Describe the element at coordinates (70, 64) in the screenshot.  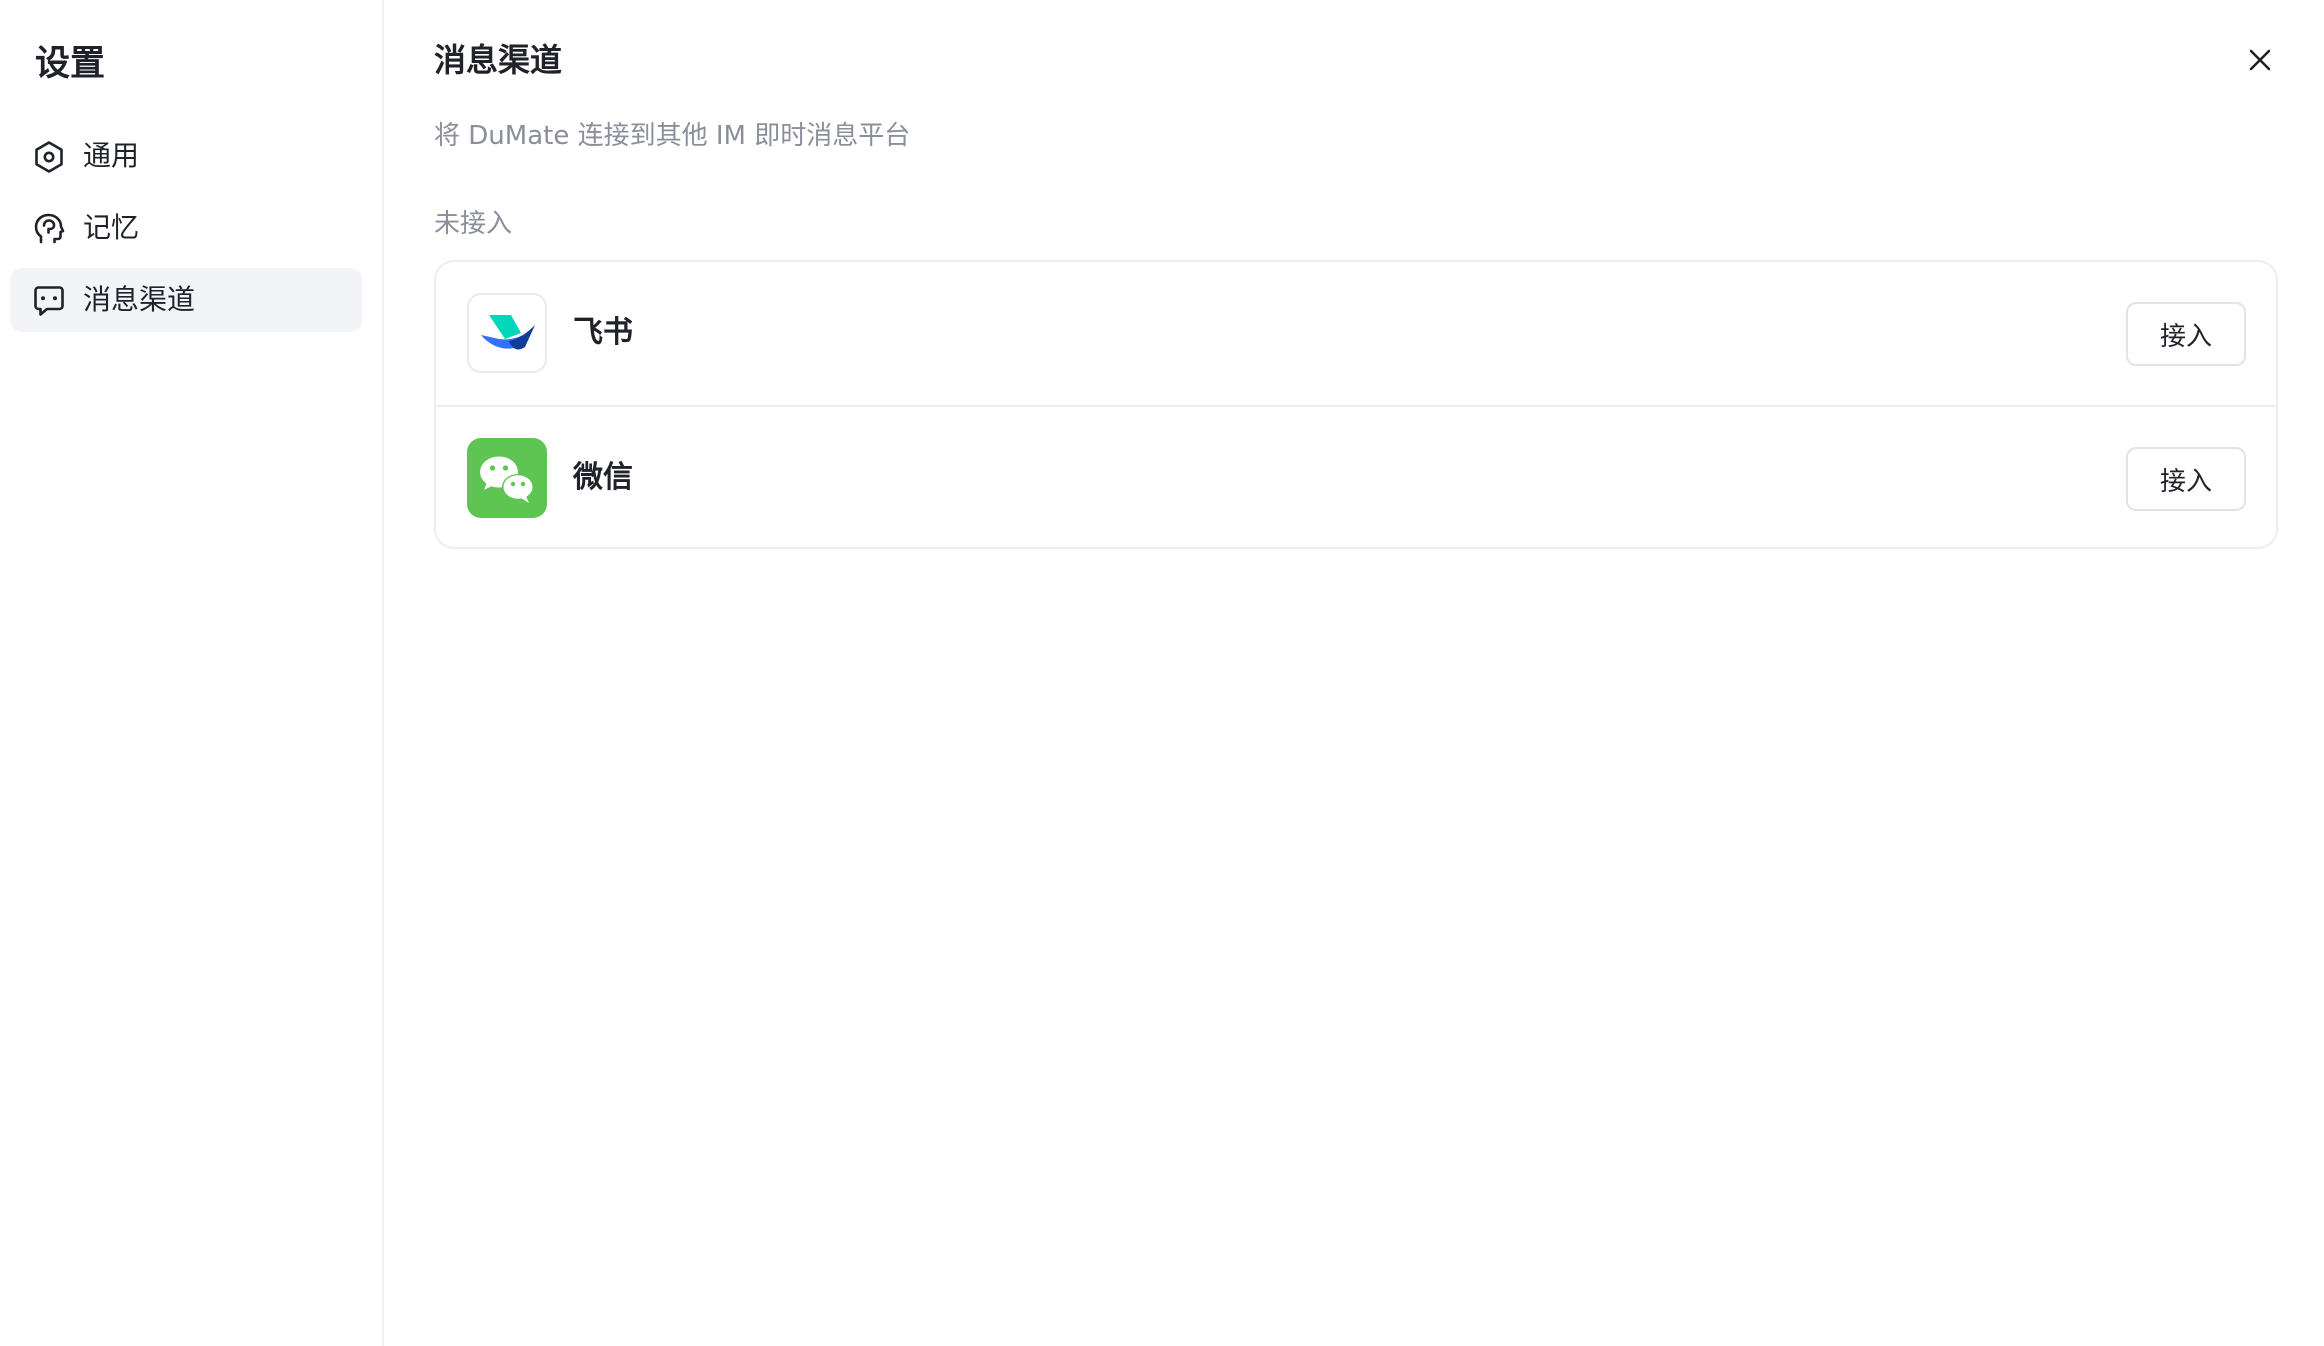
I see `sidebar-title: 设置` at that location.